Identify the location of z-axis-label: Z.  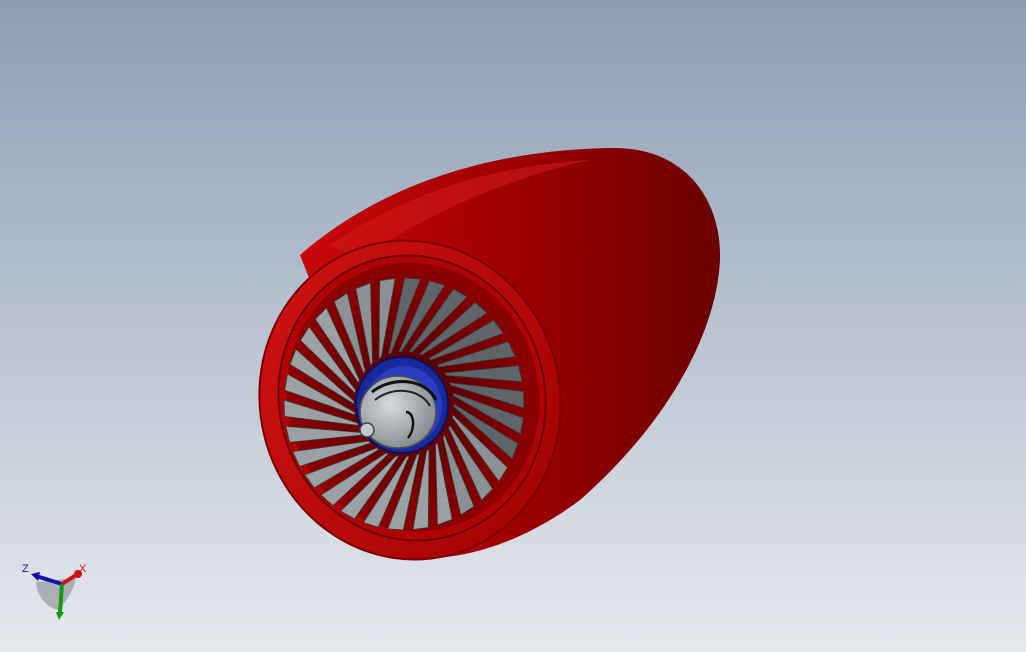
(25, 569).